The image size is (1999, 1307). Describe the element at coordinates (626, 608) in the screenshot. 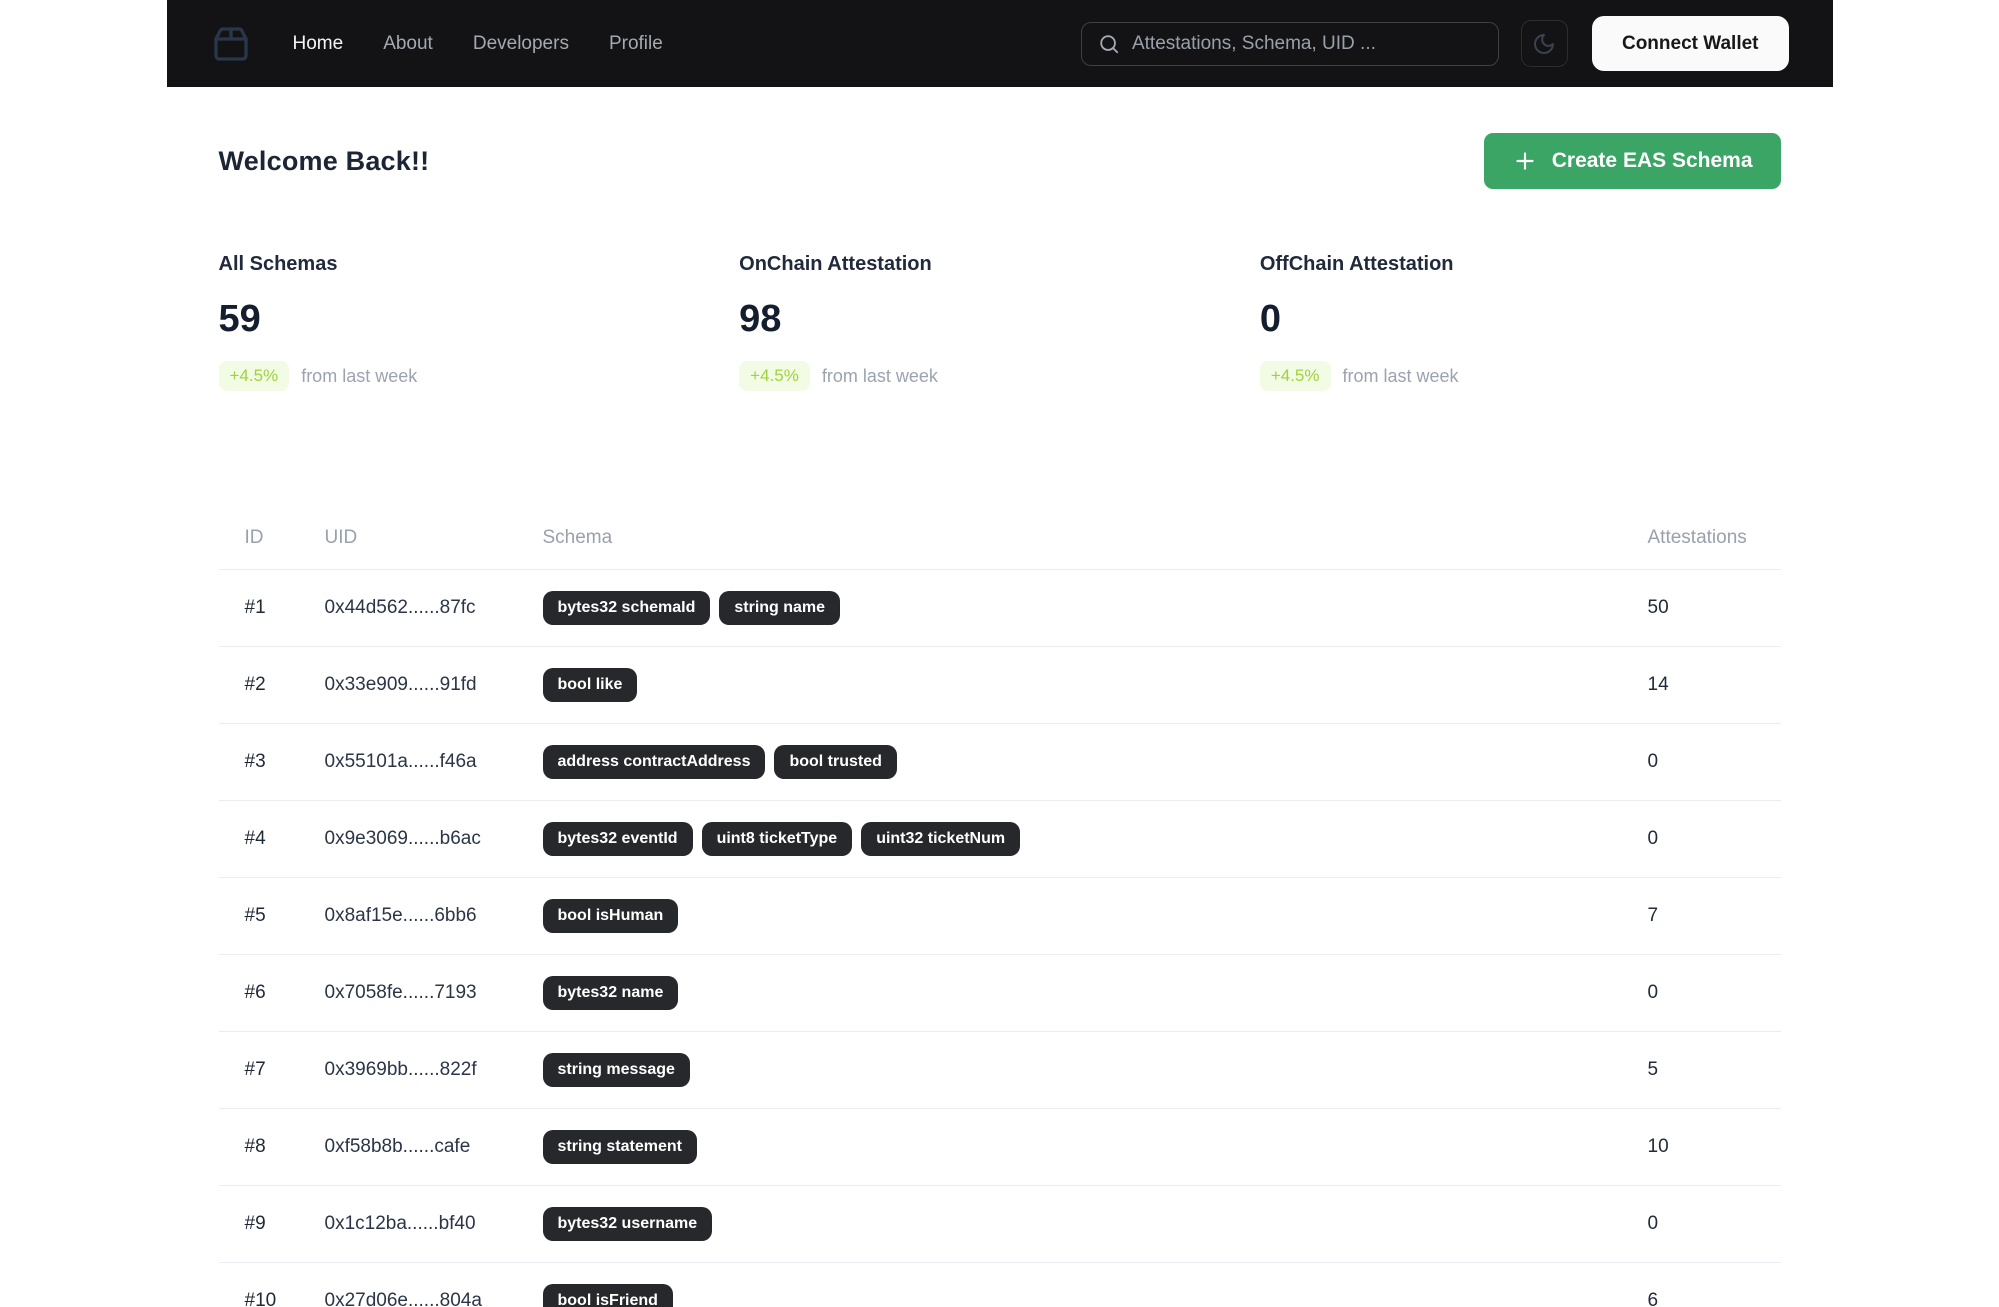

I see `schema-badge: bytes32 schemaId` at that location.